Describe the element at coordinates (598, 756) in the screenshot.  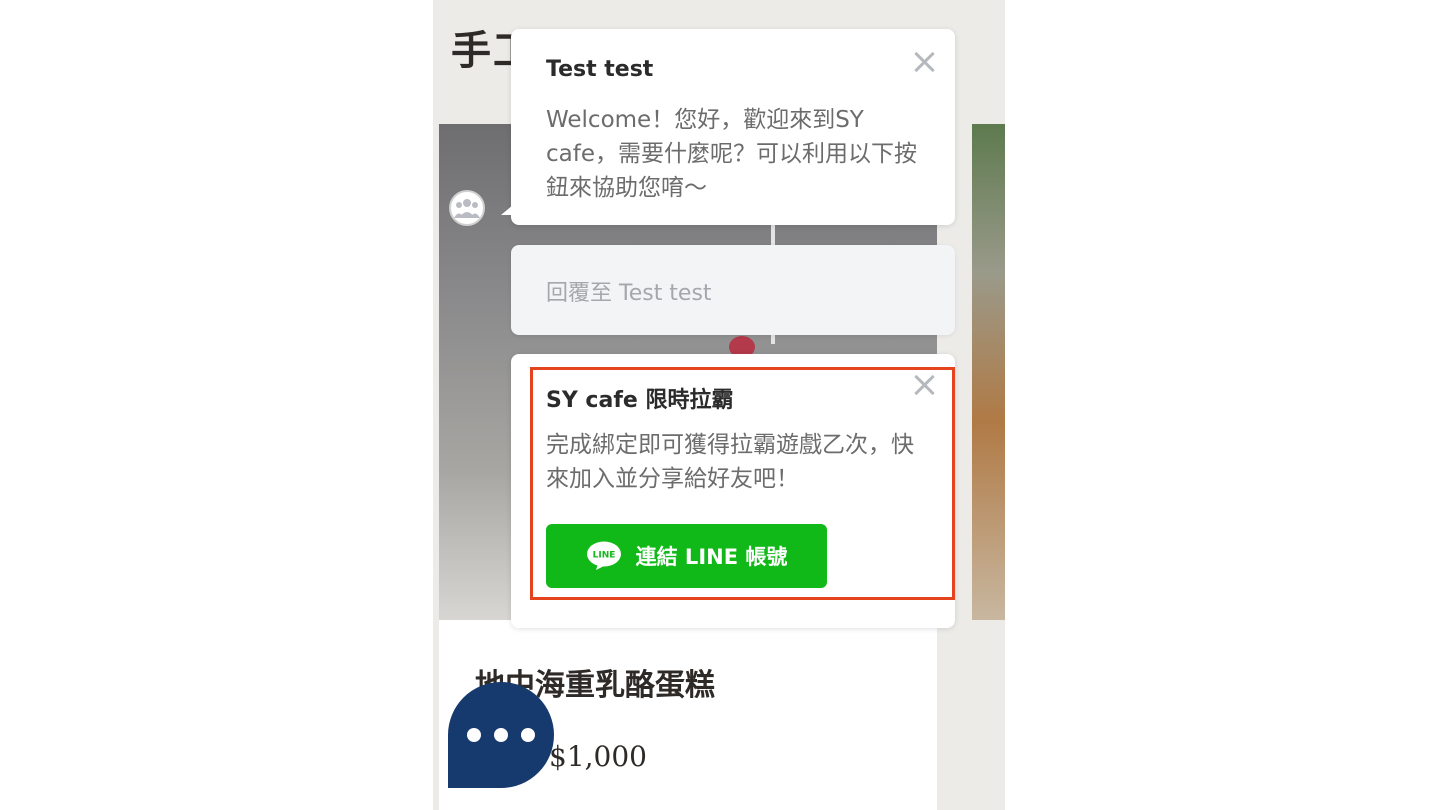
I see `product-price: $1,000` at that location.